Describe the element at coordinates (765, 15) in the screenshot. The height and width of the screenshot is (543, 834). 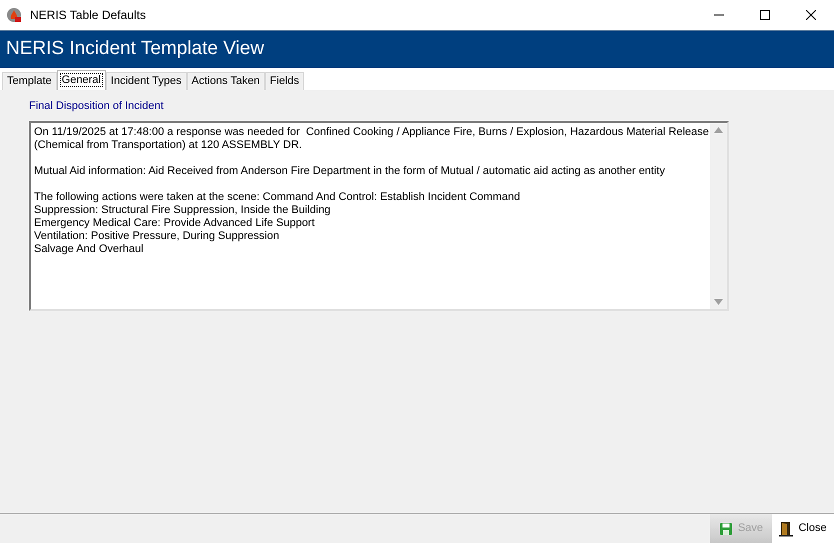
I see `maximize-icon` at that location.